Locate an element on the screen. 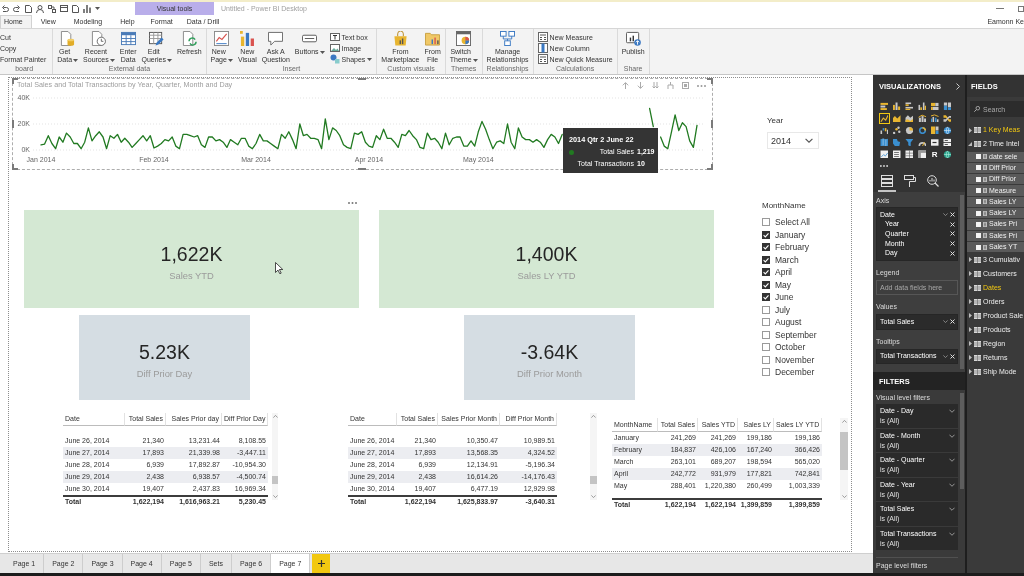  slicer-item-label: March is located at coordinates (787, 259).